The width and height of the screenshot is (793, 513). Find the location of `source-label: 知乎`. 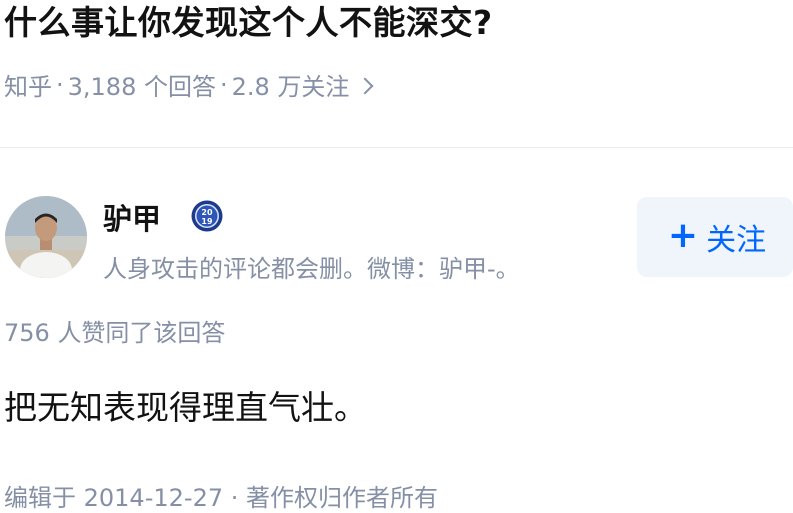

source-label: 知乎 is located at coordinates (28, 87).